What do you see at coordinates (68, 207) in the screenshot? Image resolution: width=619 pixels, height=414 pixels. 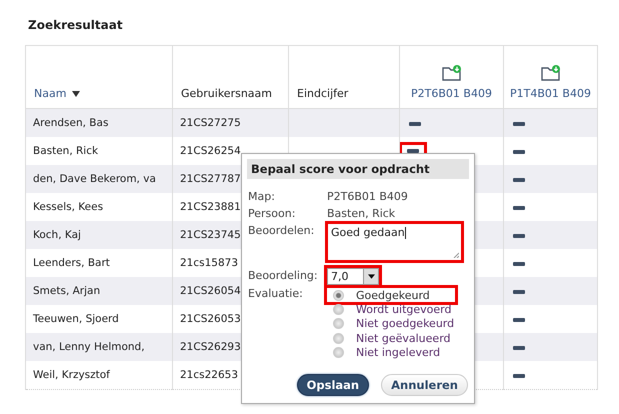 I see `student-name: Kessels, Kees` at bounding box center [68, 207].